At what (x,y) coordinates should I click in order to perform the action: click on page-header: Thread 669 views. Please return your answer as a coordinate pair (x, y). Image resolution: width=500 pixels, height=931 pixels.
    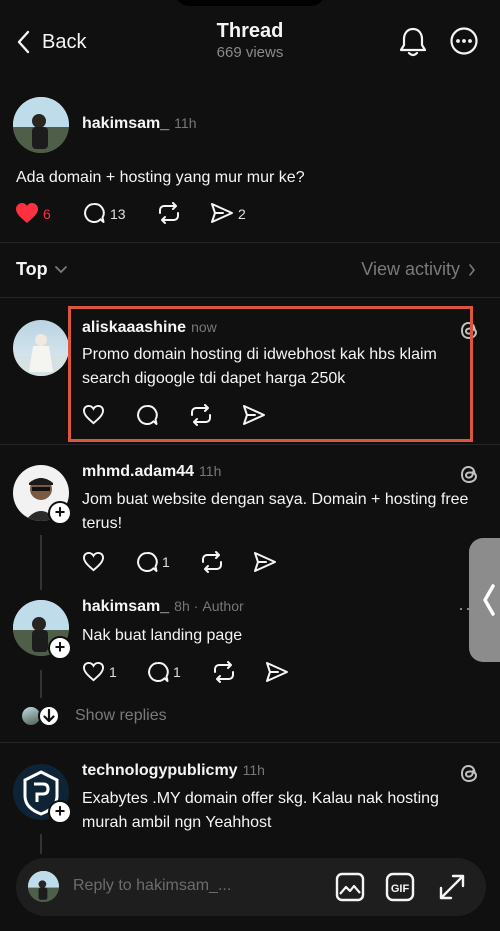
    Looking at the image, I should click on (250, 40).